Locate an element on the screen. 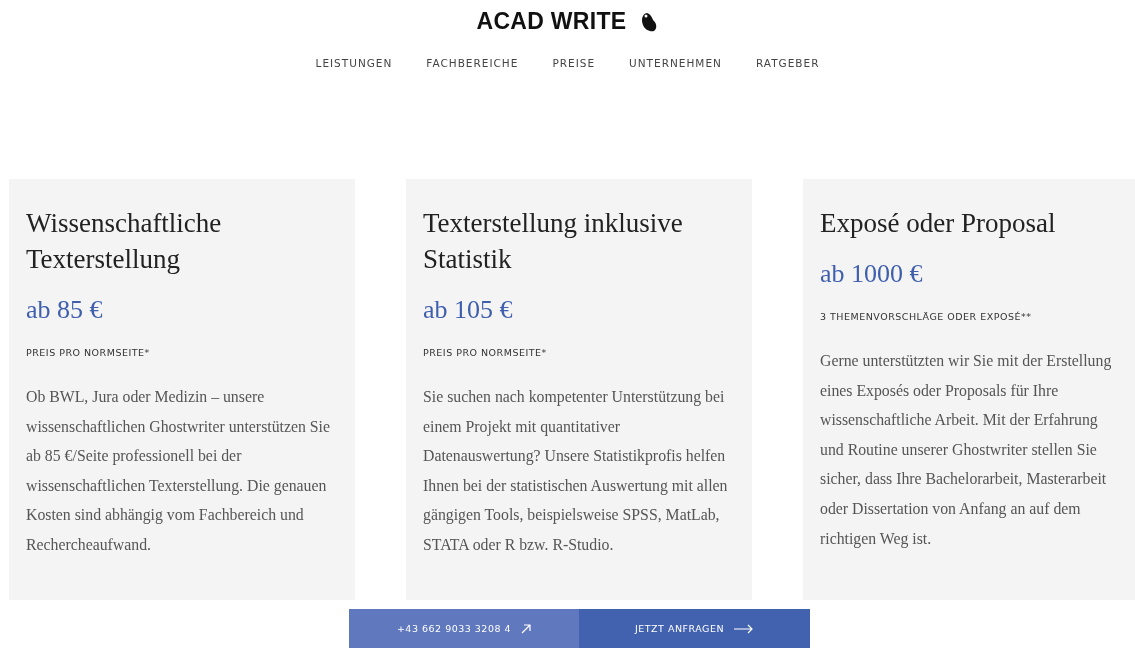  phone-button: +43 662 9033 3208 4 is located at coordinates (464, 628).